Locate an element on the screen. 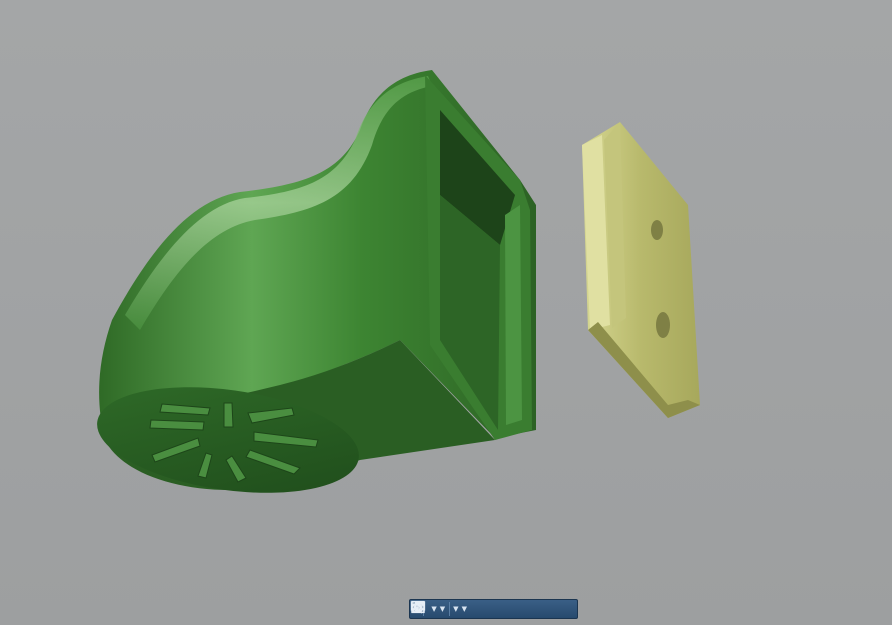 The image size is (892, 625). grid-icon is located at coordinates (418, 607).